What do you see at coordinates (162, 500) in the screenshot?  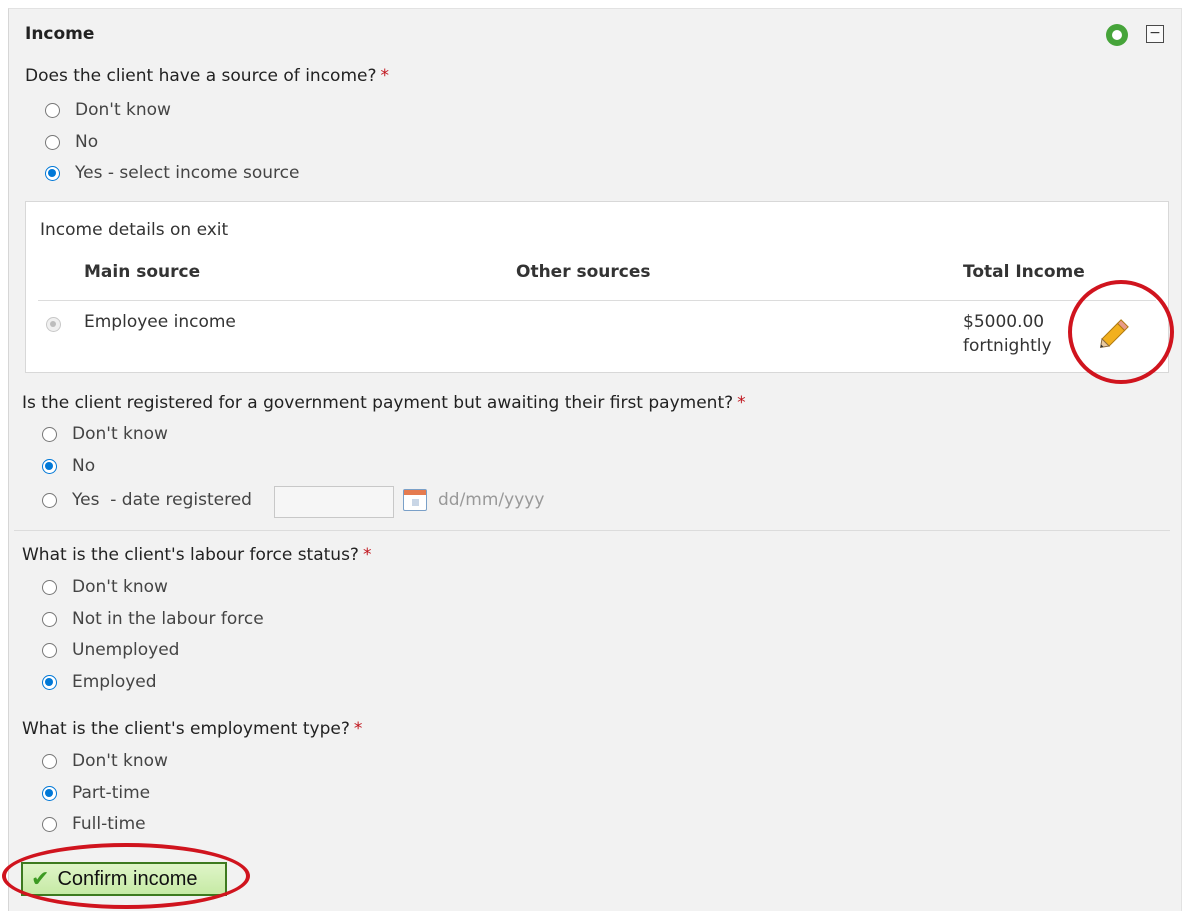 I see `option-label: Yes - date registered` at bounding box center [162, 500].